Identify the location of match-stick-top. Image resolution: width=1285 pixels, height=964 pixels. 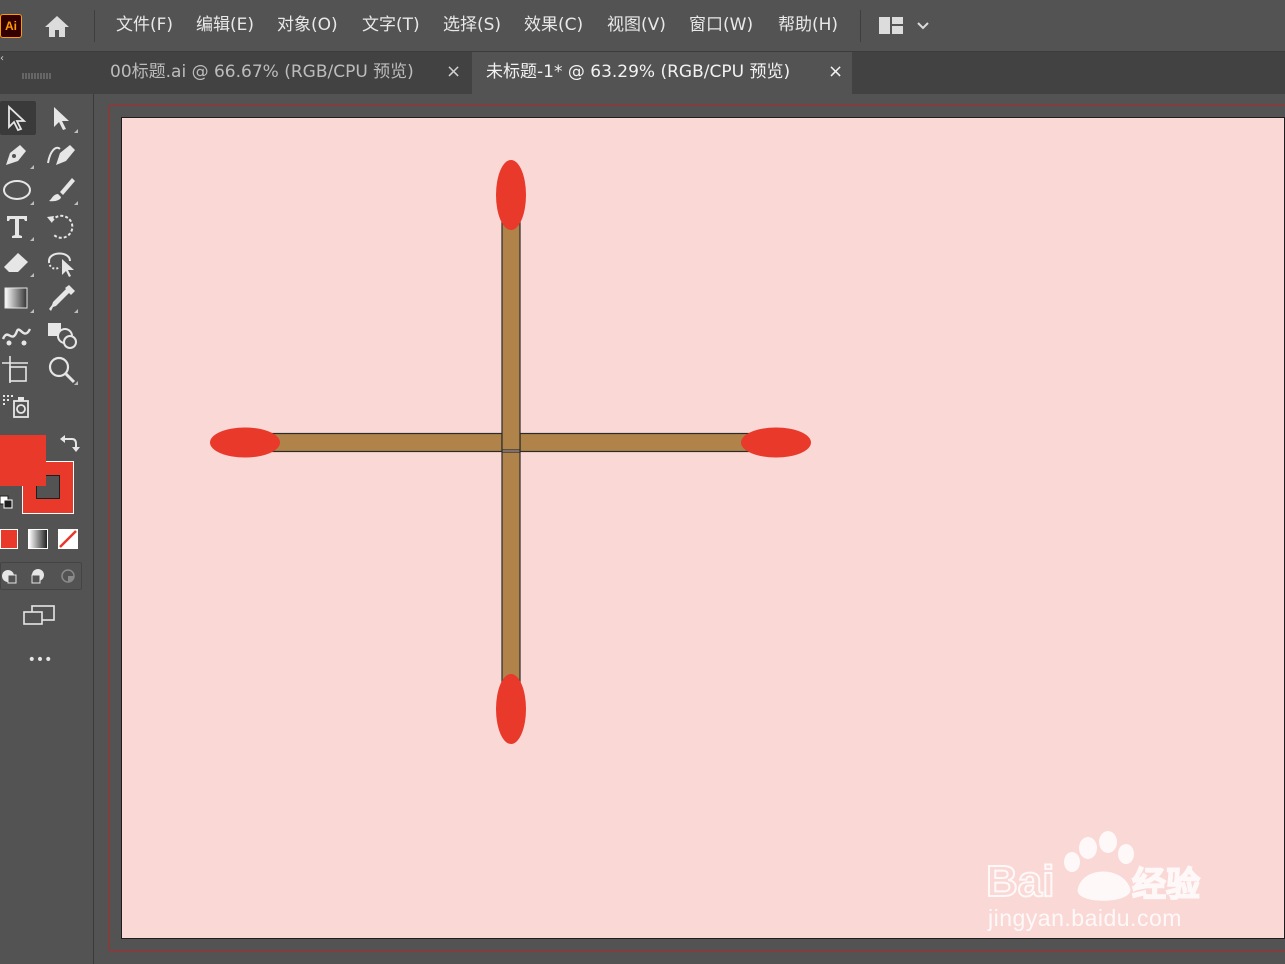
(511, 330).